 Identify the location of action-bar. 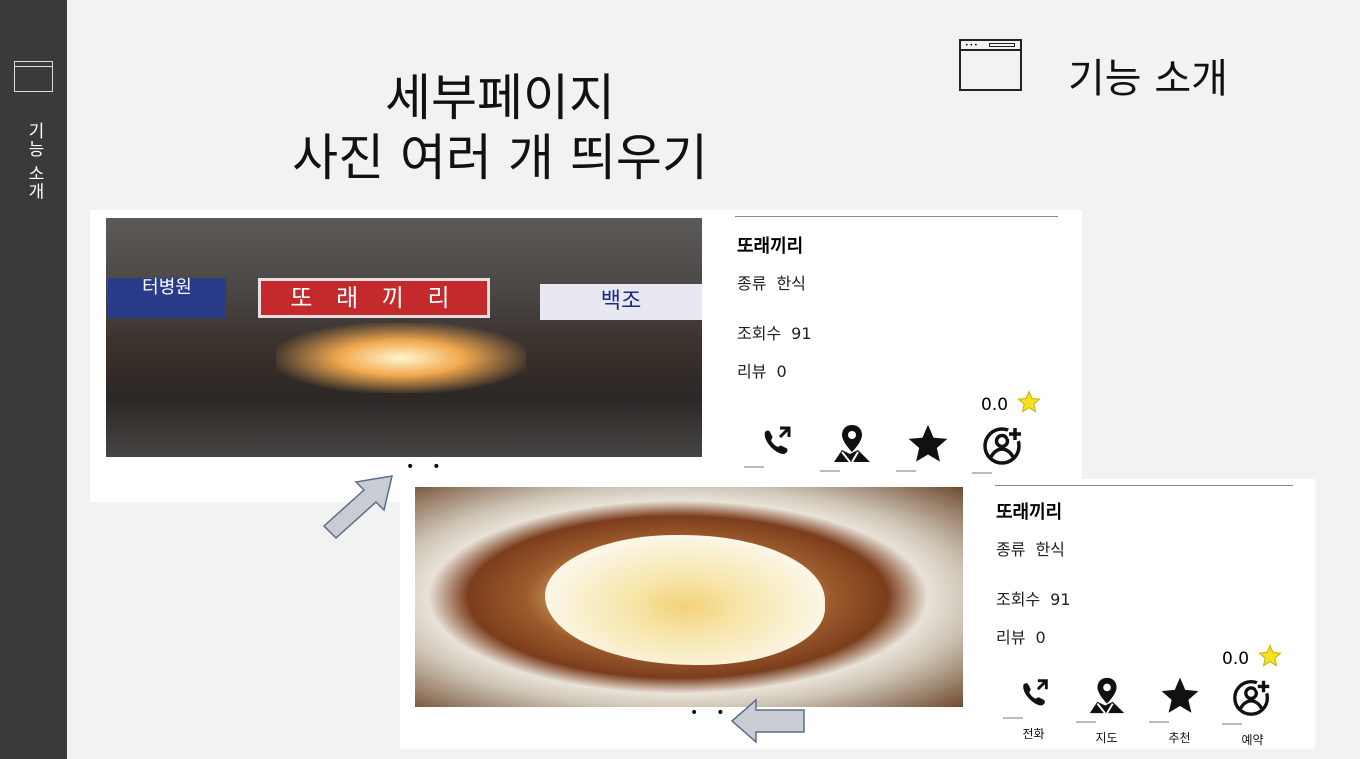
(890, 448).